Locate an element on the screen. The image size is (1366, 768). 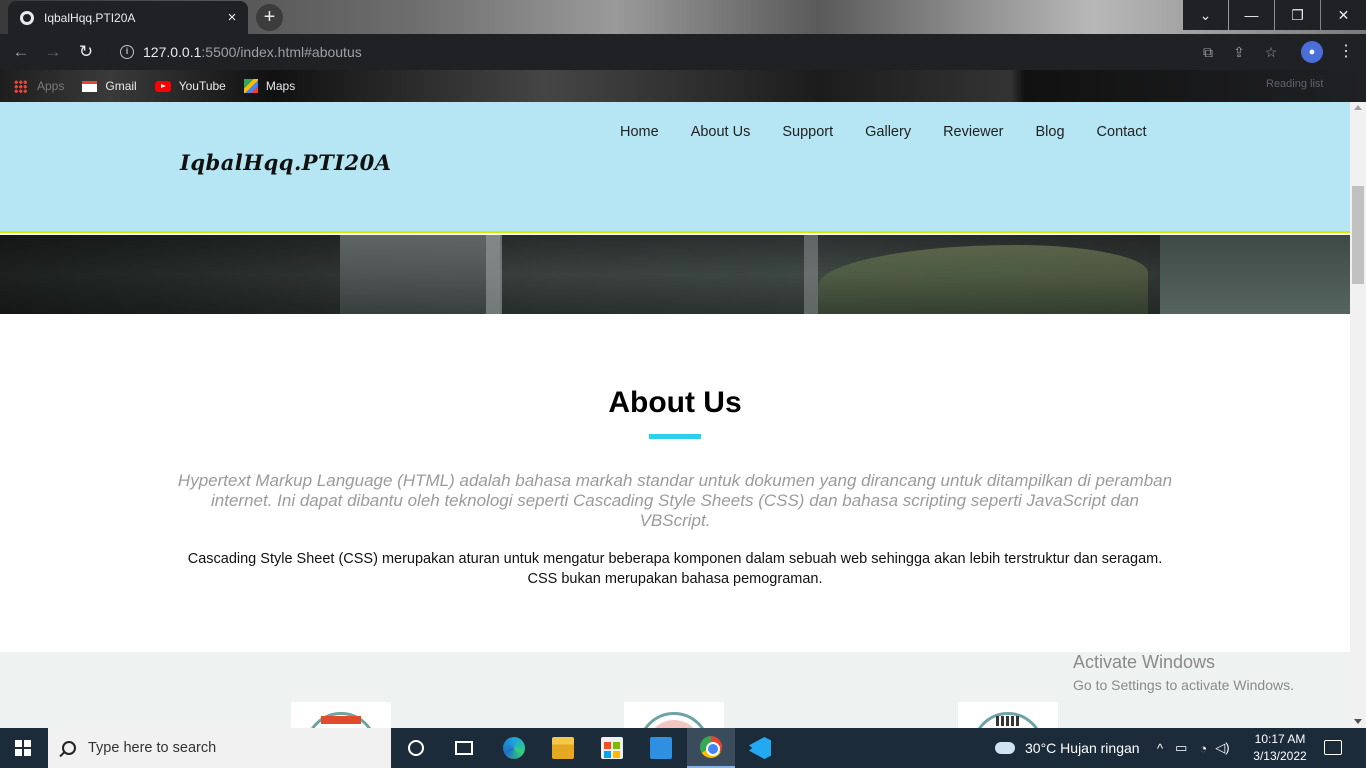
browser-tab: IqbalHqq.PTI20A × is located at coordinates (128, 17).